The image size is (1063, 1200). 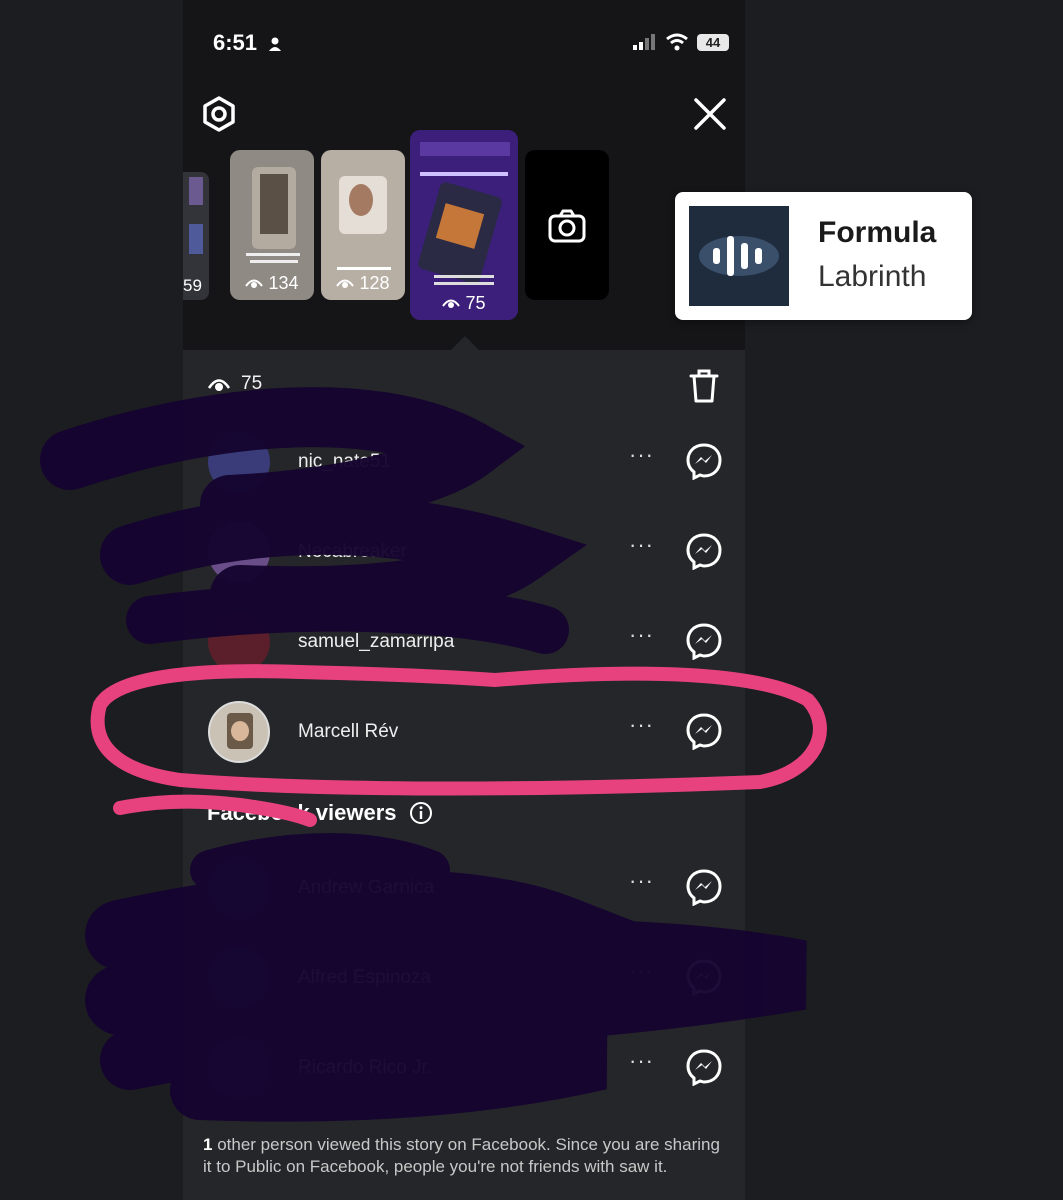 I want to click on song-artist: Labrinth, so click(x=872, y=276).